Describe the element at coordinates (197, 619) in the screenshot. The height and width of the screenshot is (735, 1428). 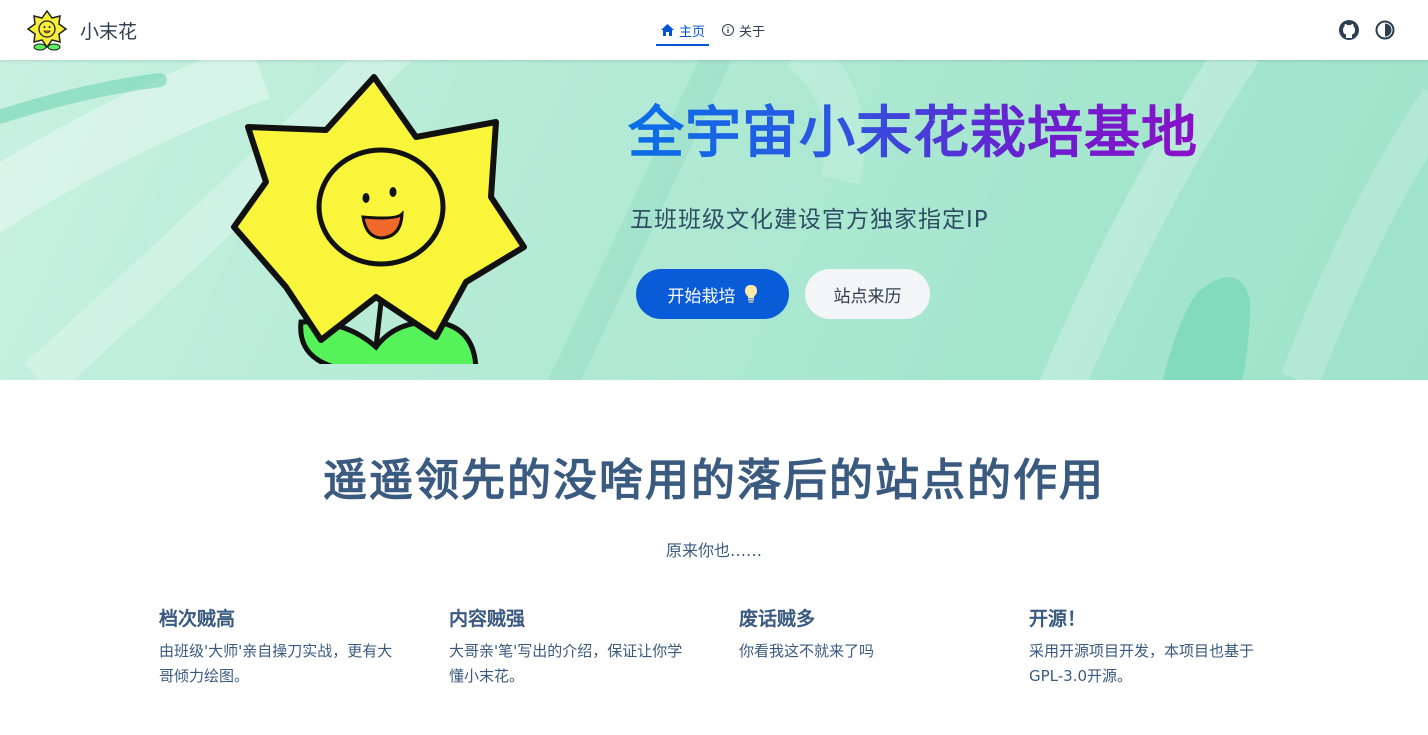
I see `feature-title: 档次贼高` at that location.